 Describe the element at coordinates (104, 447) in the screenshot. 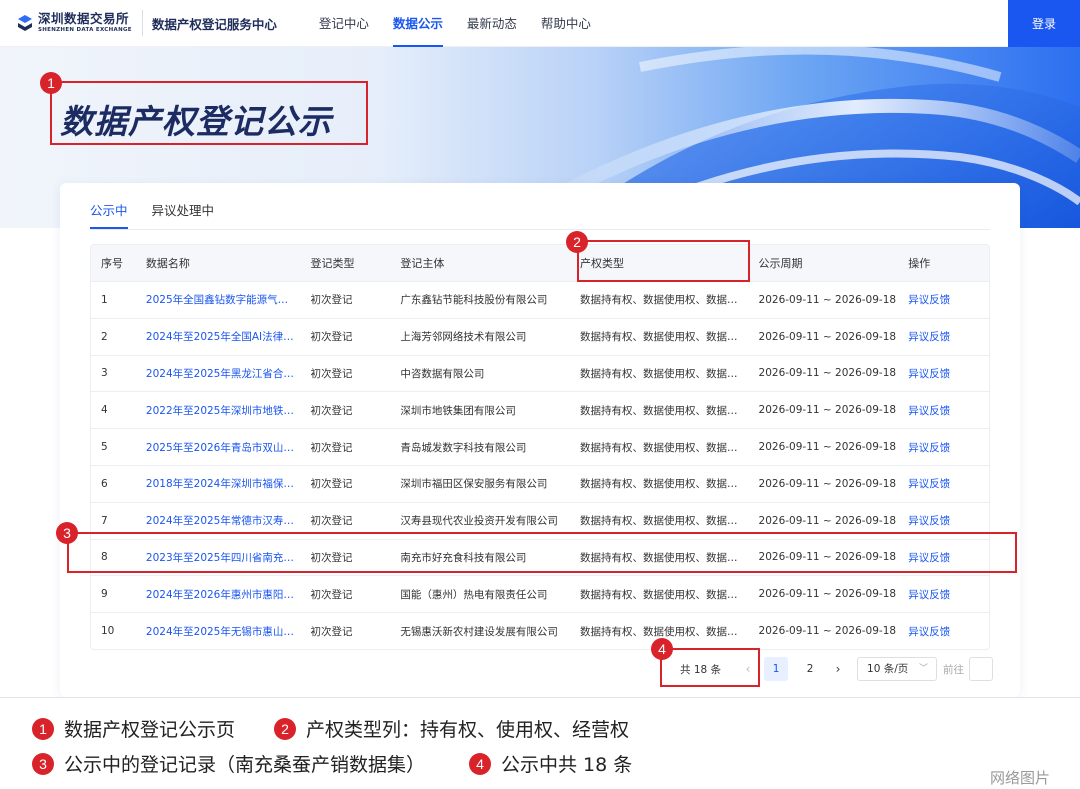

I see `cell-index: 5` at that location.